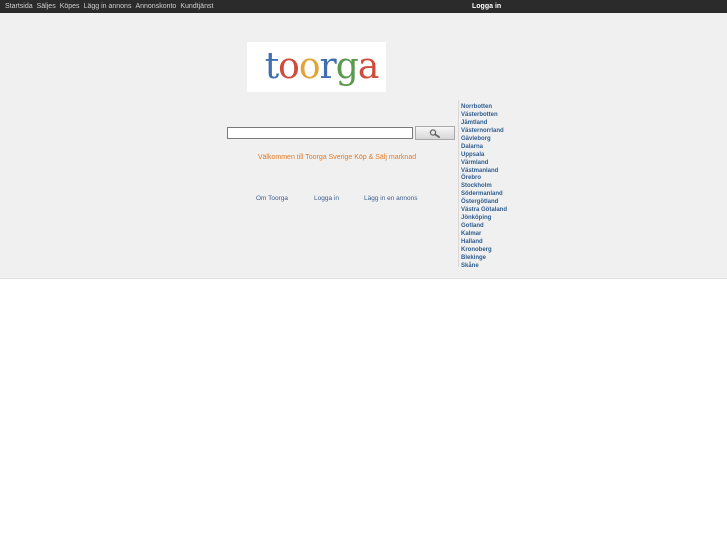 The image size is (727, 545). I want to click on logo-letter: r, so click(328, 66).